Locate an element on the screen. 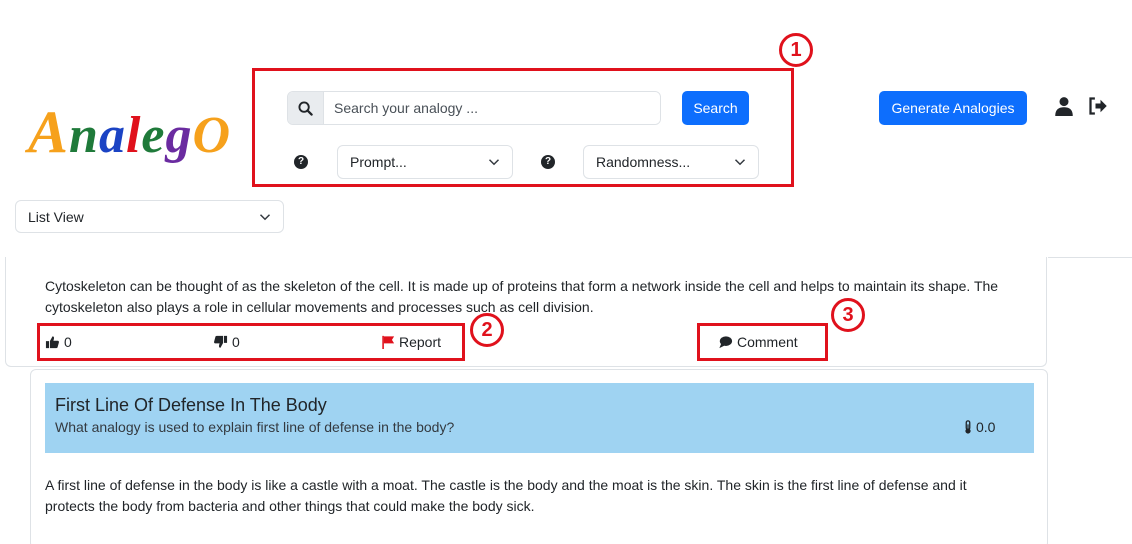 The width and height of the screenshot is (1132, 544). temperature-indicator: 0.0 is located at coordinates (978, 427).